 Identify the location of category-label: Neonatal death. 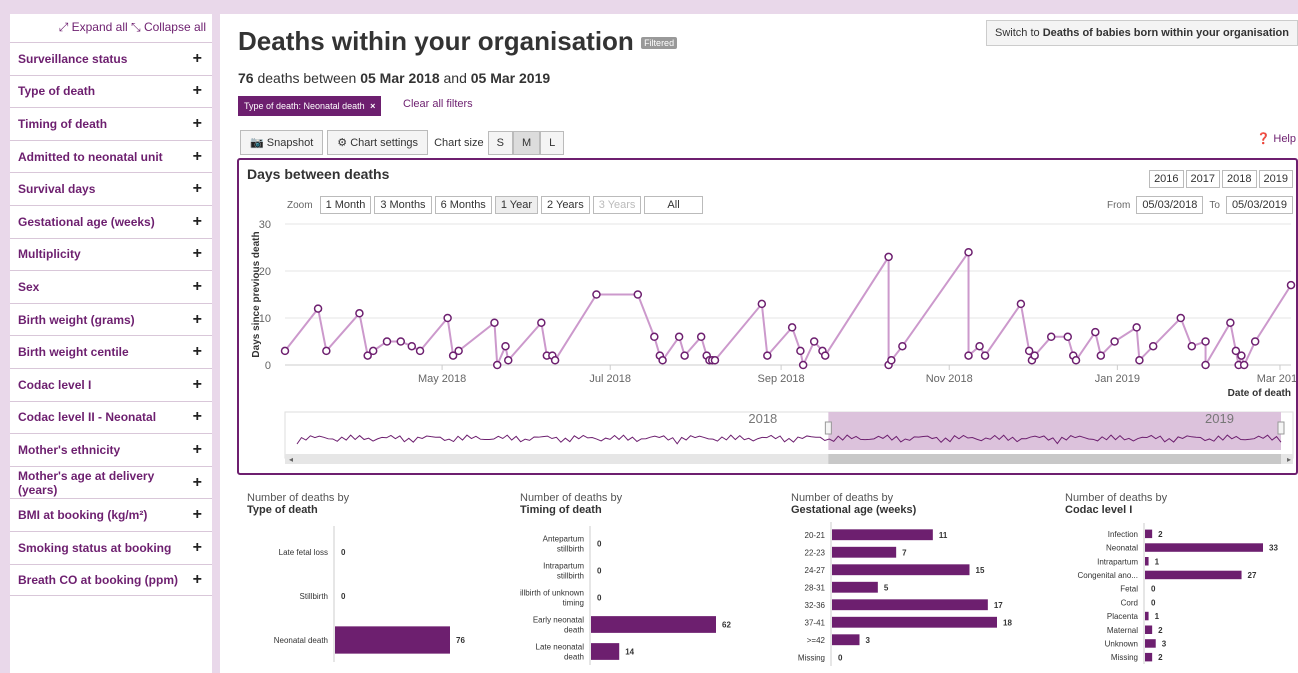
(301, 640).